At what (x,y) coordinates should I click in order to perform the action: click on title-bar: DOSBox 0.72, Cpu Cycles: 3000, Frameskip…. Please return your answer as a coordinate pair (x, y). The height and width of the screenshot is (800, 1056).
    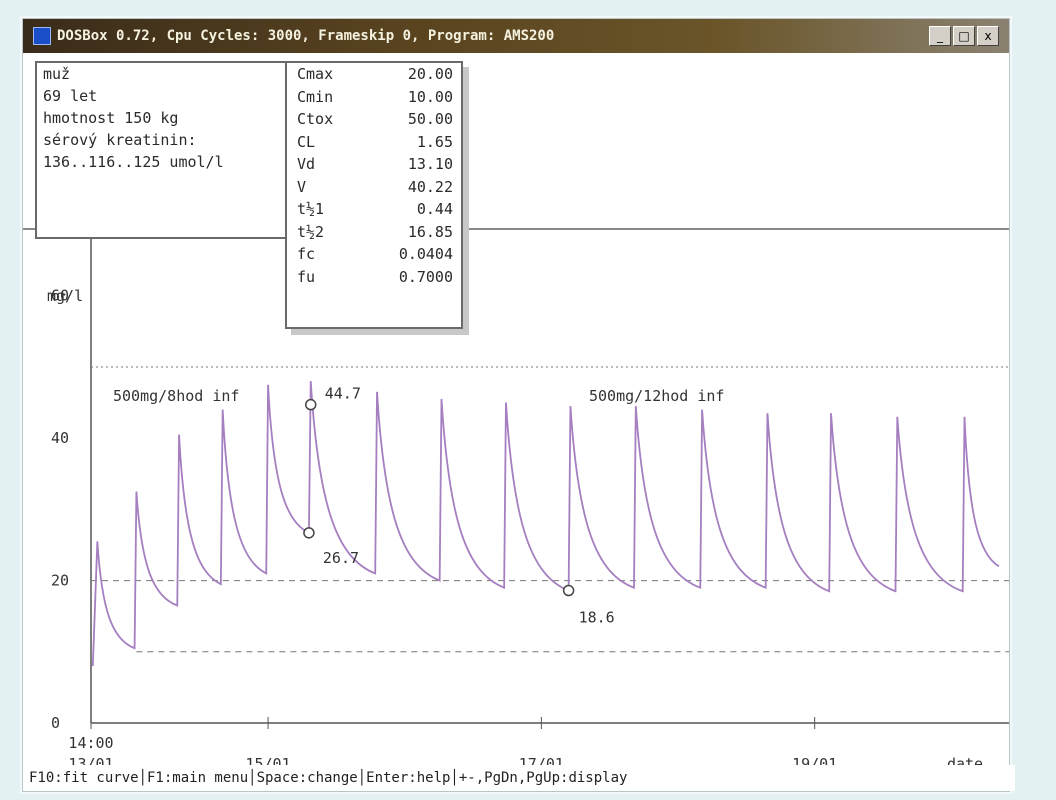
    Looking at the image, I should click on (516, 36).